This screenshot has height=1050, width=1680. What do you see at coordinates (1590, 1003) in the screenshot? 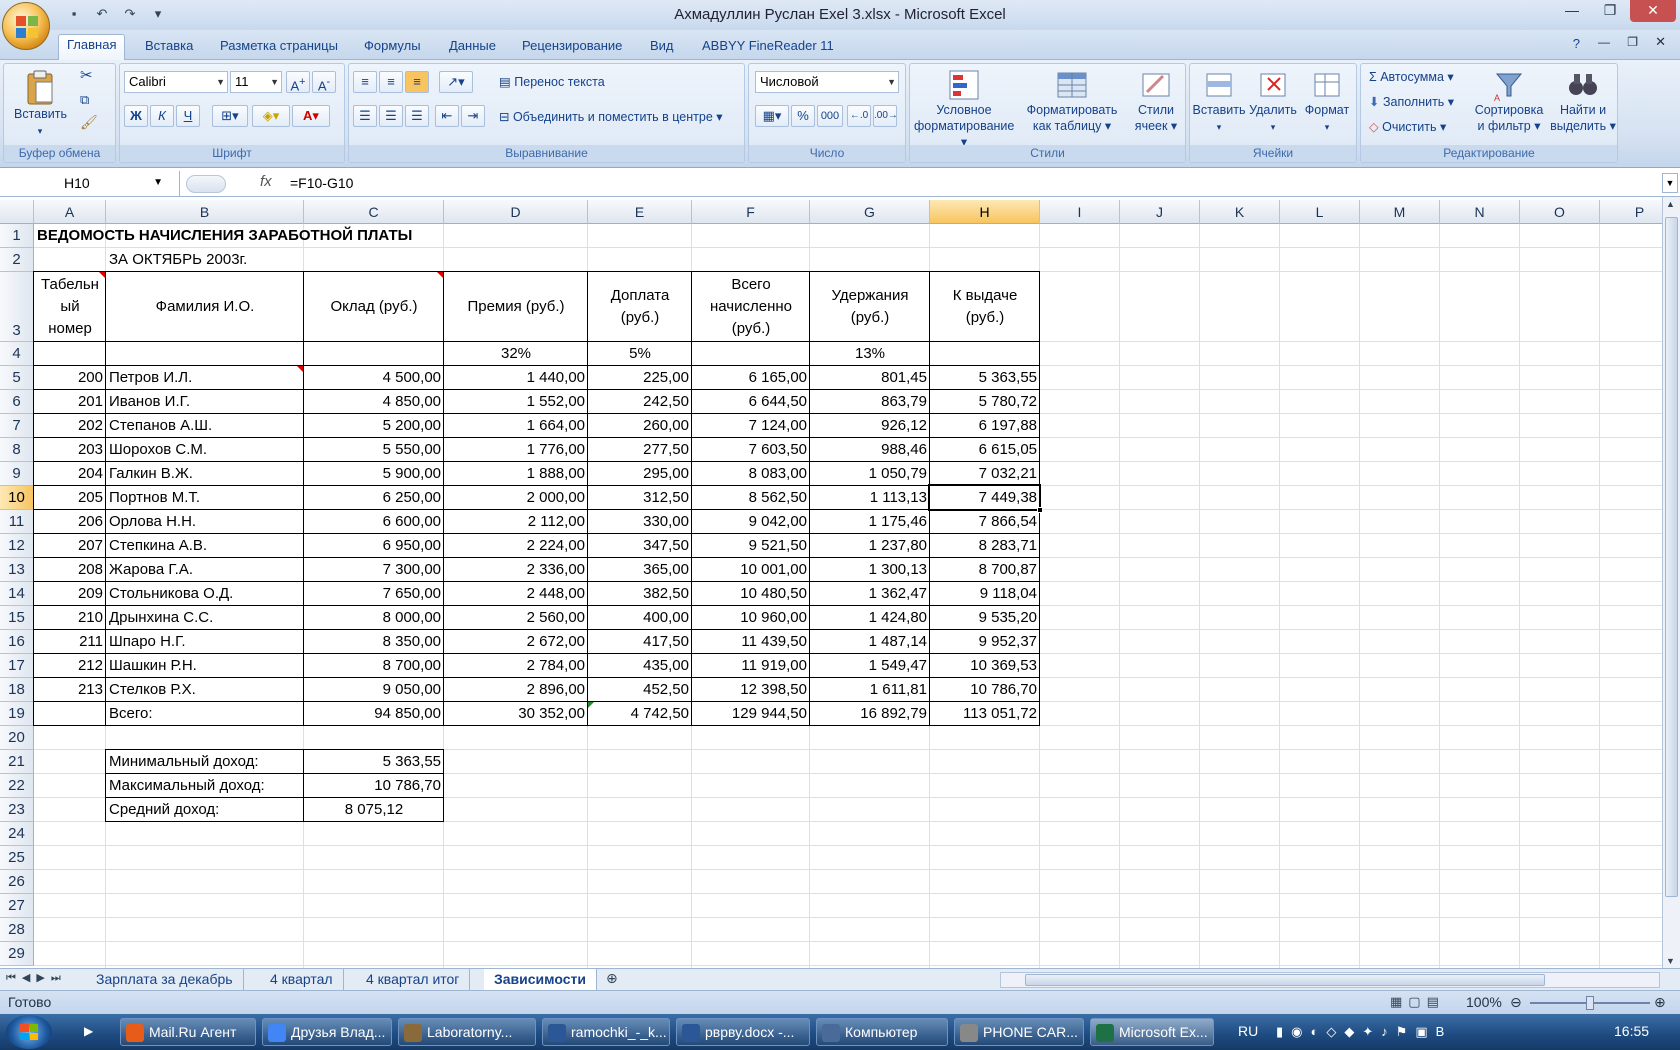
I see `zoom-slider-thumb` at bounding box center [1590, 1003].